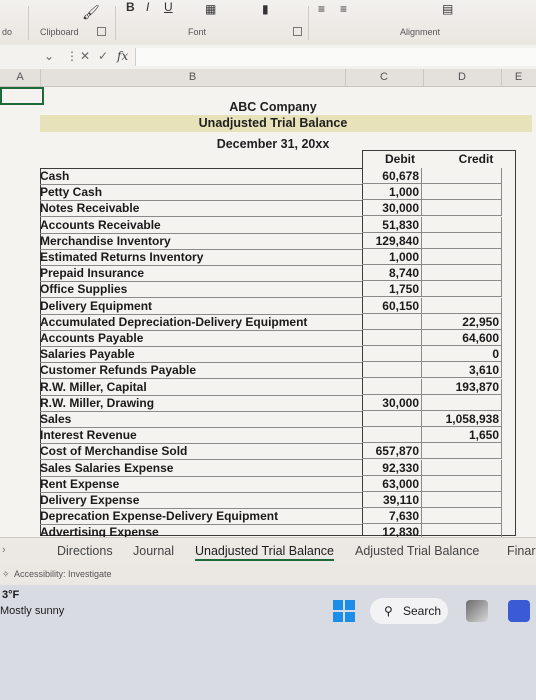 The image size is (536, 700). I want to click on format-painter-icon: 🖌, so click(91, 12).